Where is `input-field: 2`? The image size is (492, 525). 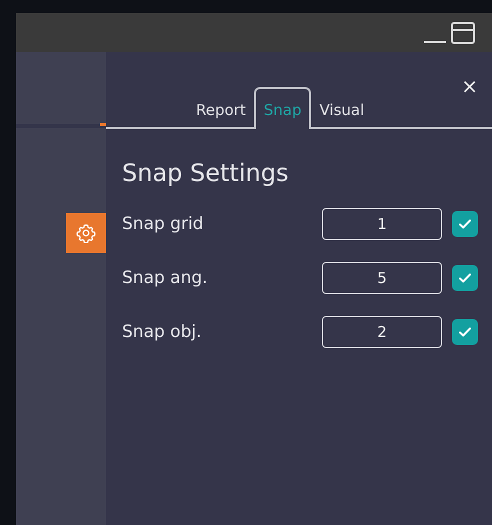 input-field: 2 is located at coordinates (382, 332).